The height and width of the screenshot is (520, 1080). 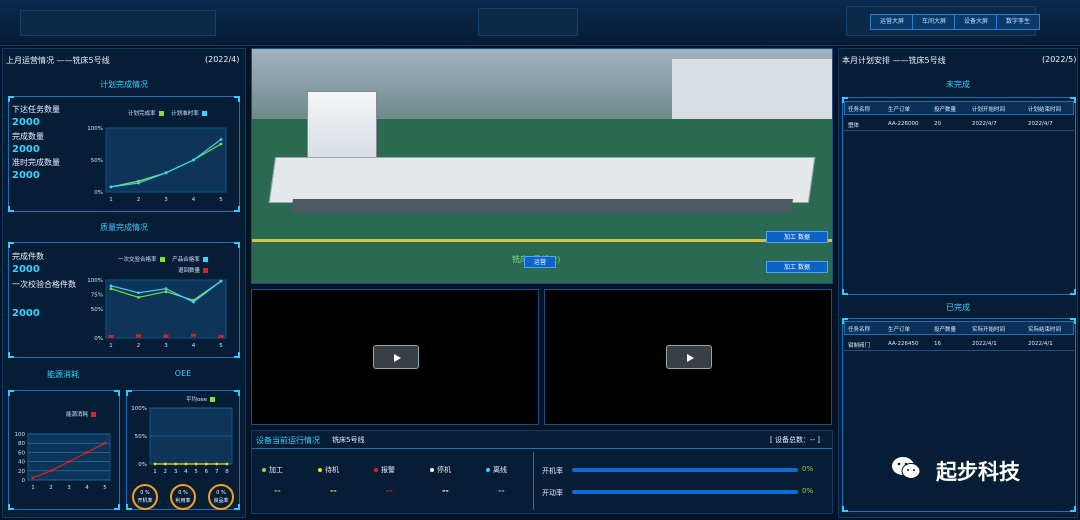 I want to click on legend-label: 一次交验合格率, so click(x=137, y=260).